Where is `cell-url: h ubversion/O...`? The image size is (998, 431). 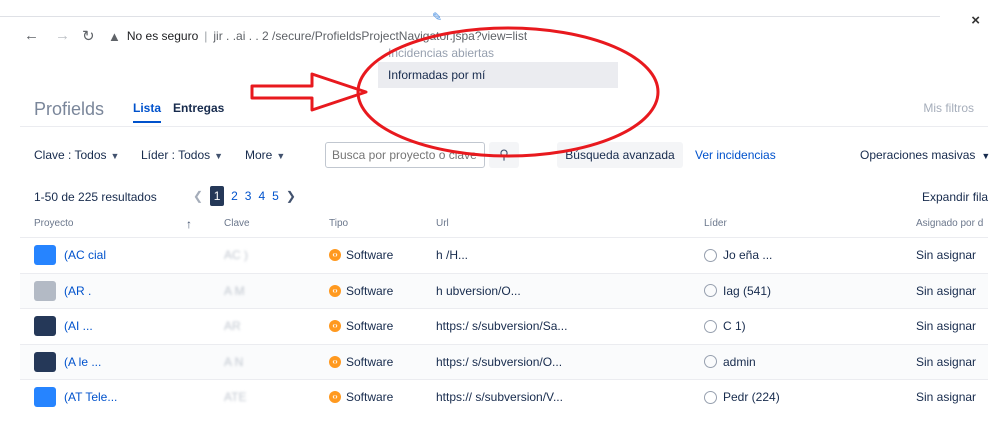
cell-url: h ubversion/O... is located at coordinates (556, 291).